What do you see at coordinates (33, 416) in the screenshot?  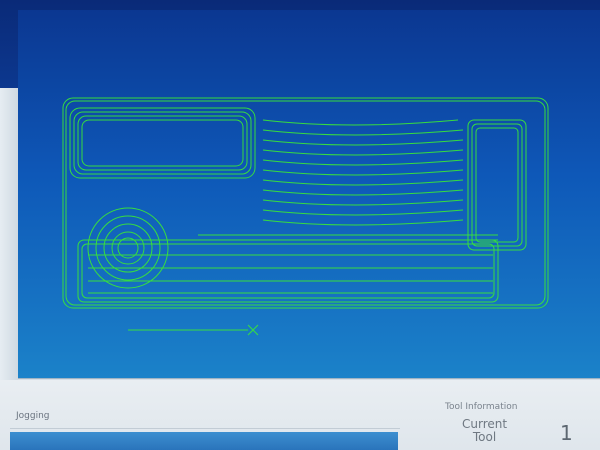 I see `jogging-label: Jogging` at bounding box center [33, 416].